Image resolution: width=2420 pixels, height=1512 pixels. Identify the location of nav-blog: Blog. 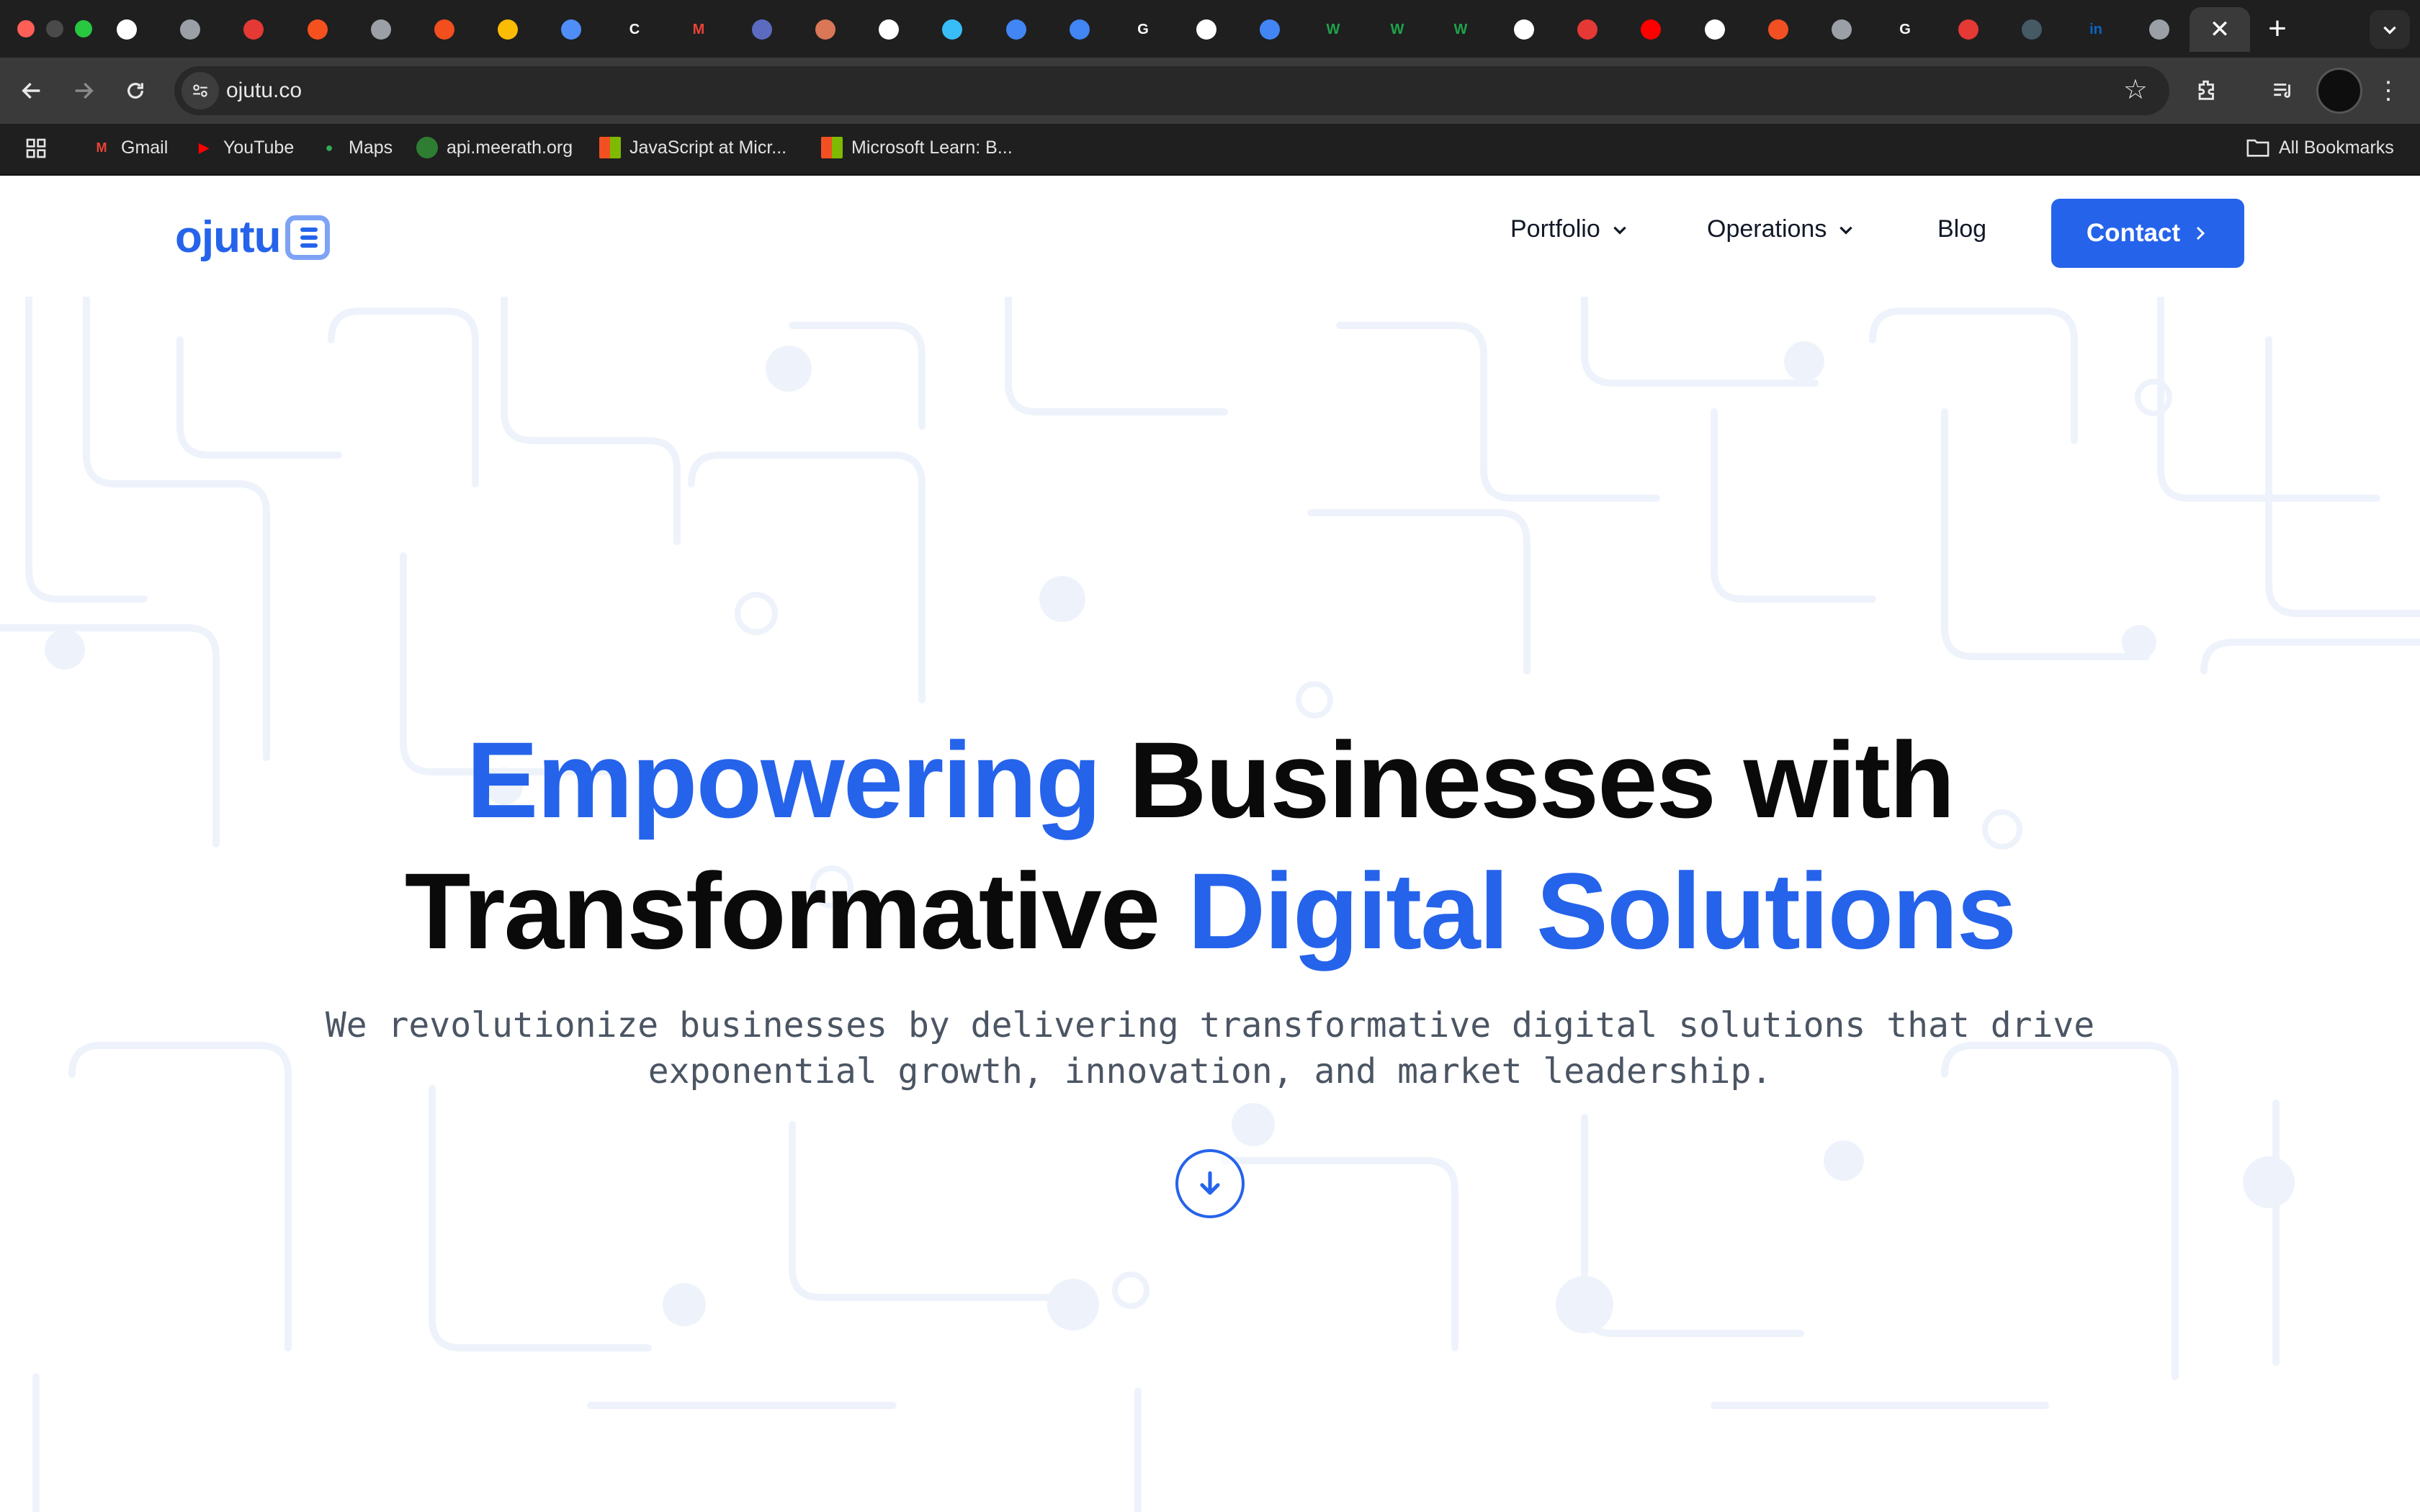
(1961, 229).